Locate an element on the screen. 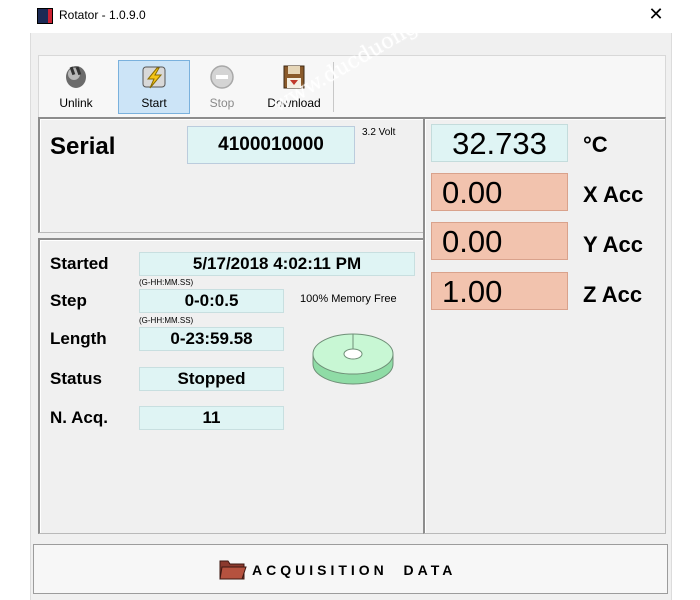  unlink-button: Unlink is located at coordinates (76, 87).